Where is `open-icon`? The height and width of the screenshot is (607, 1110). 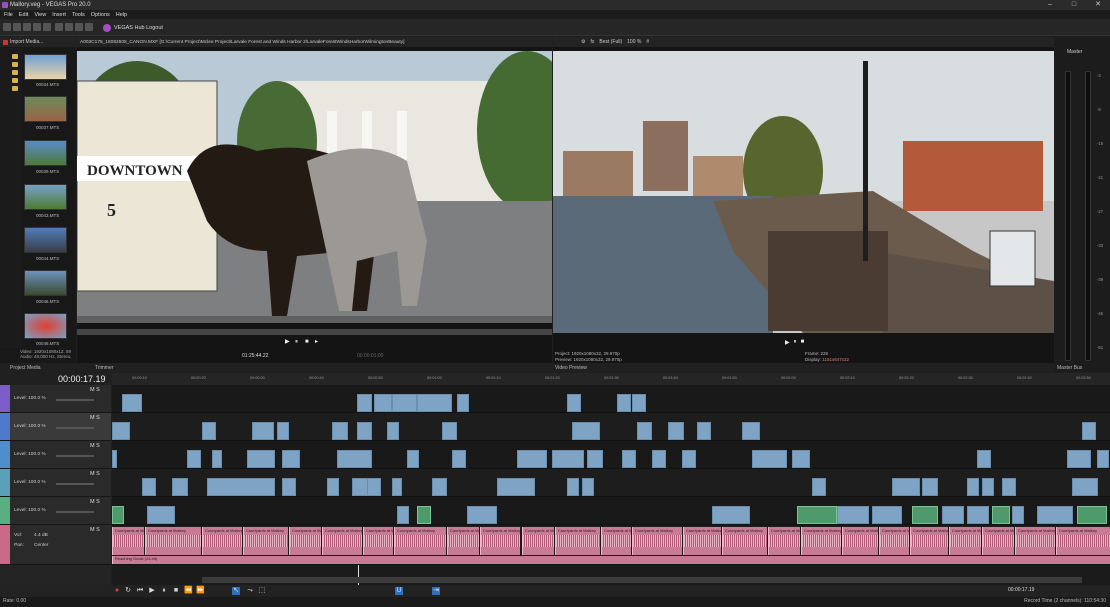 open-icon is located at coordinates (17, 27).